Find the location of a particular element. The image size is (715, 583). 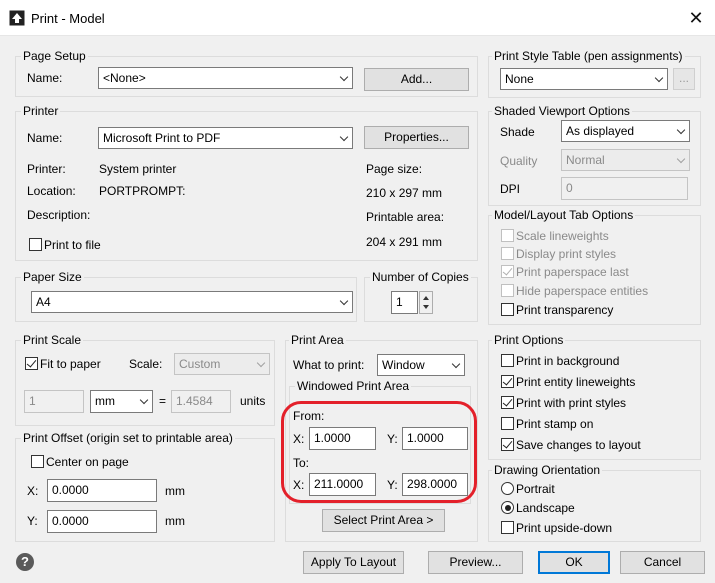

shade-label: Shade is located at coordinates (517, 132).